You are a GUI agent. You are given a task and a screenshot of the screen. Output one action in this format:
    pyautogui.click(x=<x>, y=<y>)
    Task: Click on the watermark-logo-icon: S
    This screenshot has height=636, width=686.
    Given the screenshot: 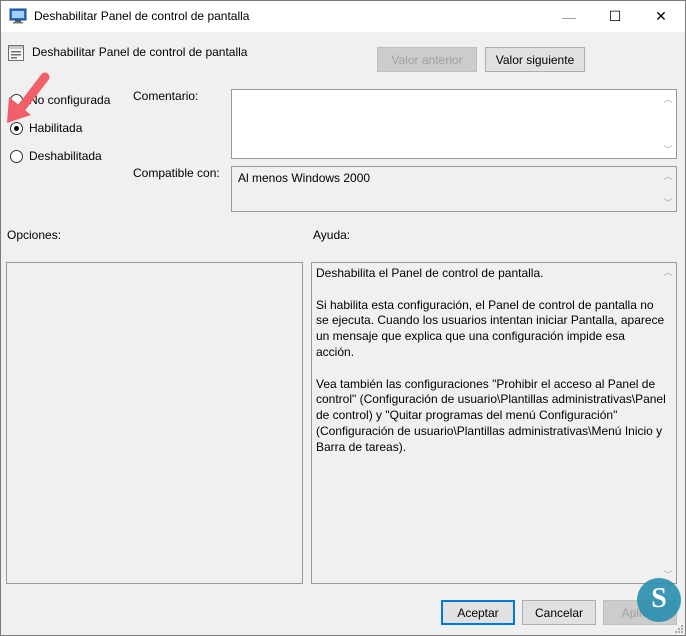 What is the action you would take?
    pyautogui.click(x=659, y=600)
    